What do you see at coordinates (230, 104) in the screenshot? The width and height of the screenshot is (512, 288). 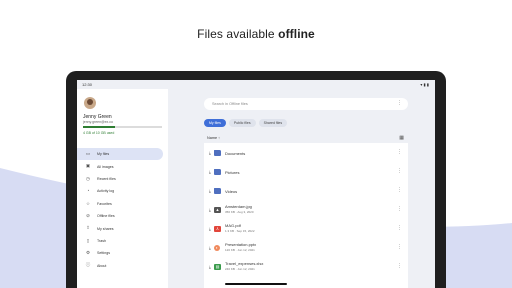 I see `search-placeholder: Search in Offline files` at bounding box center [230, 104].